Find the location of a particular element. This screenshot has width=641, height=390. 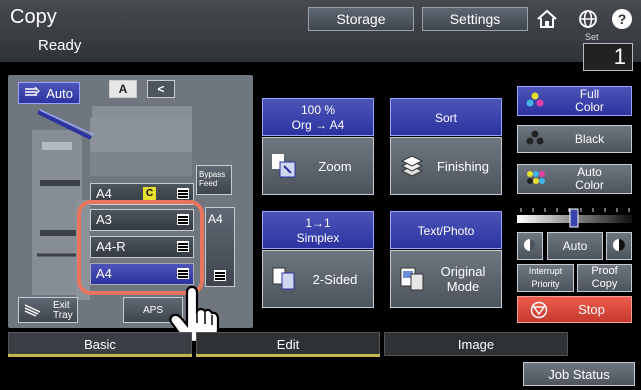

auto-color-icon is located at coordinates (537, 179).